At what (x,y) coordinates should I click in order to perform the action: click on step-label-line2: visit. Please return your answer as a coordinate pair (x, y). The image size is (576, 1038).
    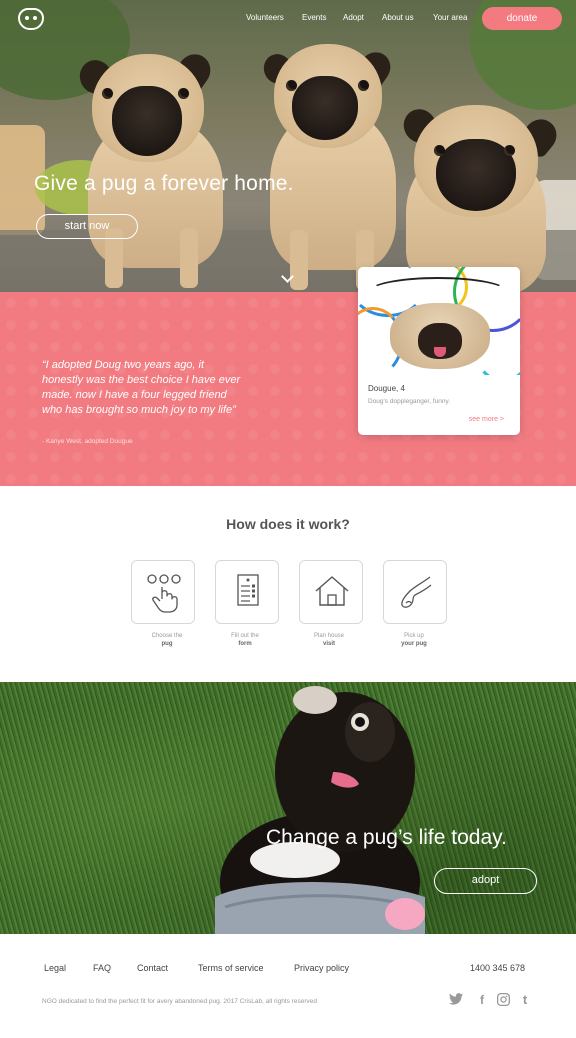
    Looking at the image, I should click on (328, 644).